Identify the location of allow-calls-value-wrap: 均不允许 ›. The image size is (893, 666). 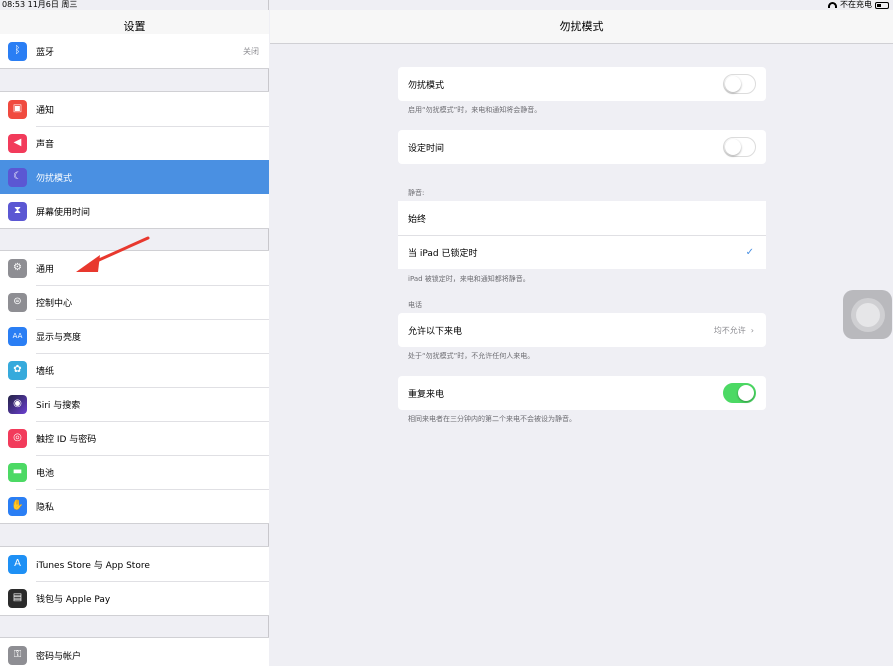
(734, 330).